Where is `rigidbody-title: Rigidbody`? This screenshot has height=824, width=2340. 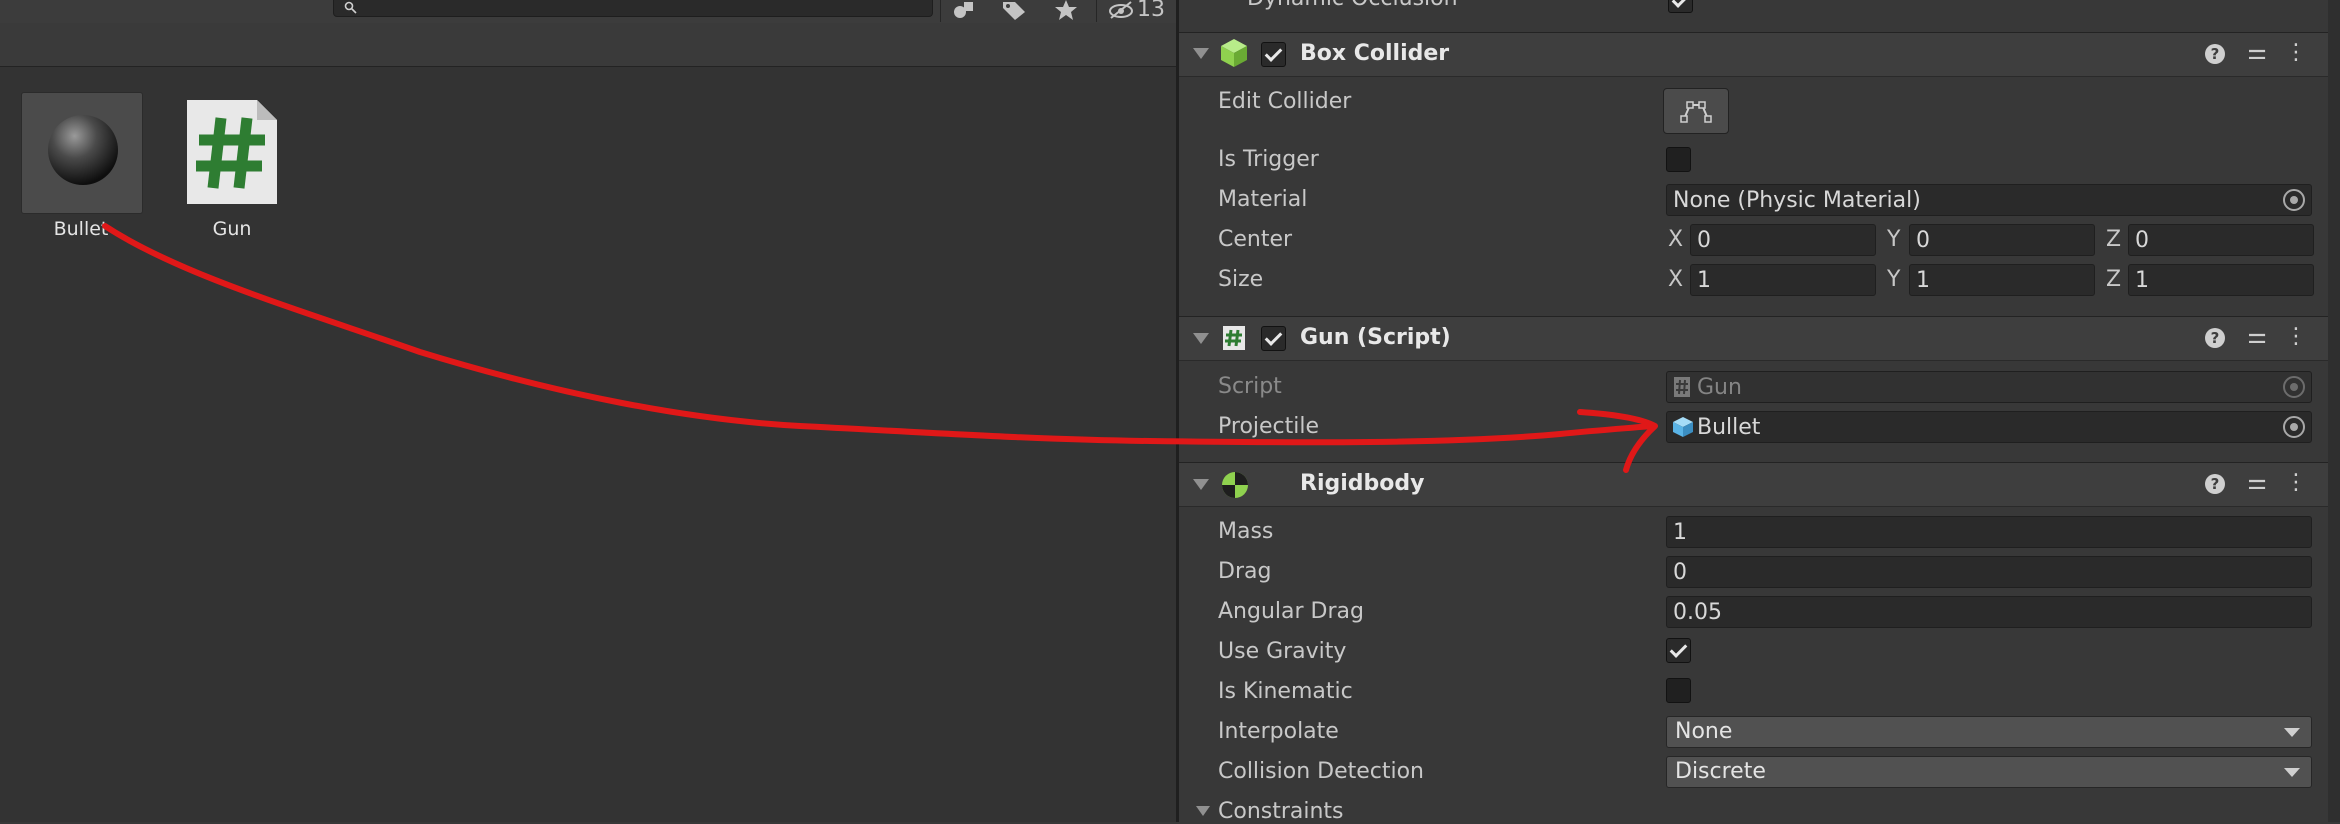
rigidbody-title: Rigidbody is located at coordinates (1362, 483).